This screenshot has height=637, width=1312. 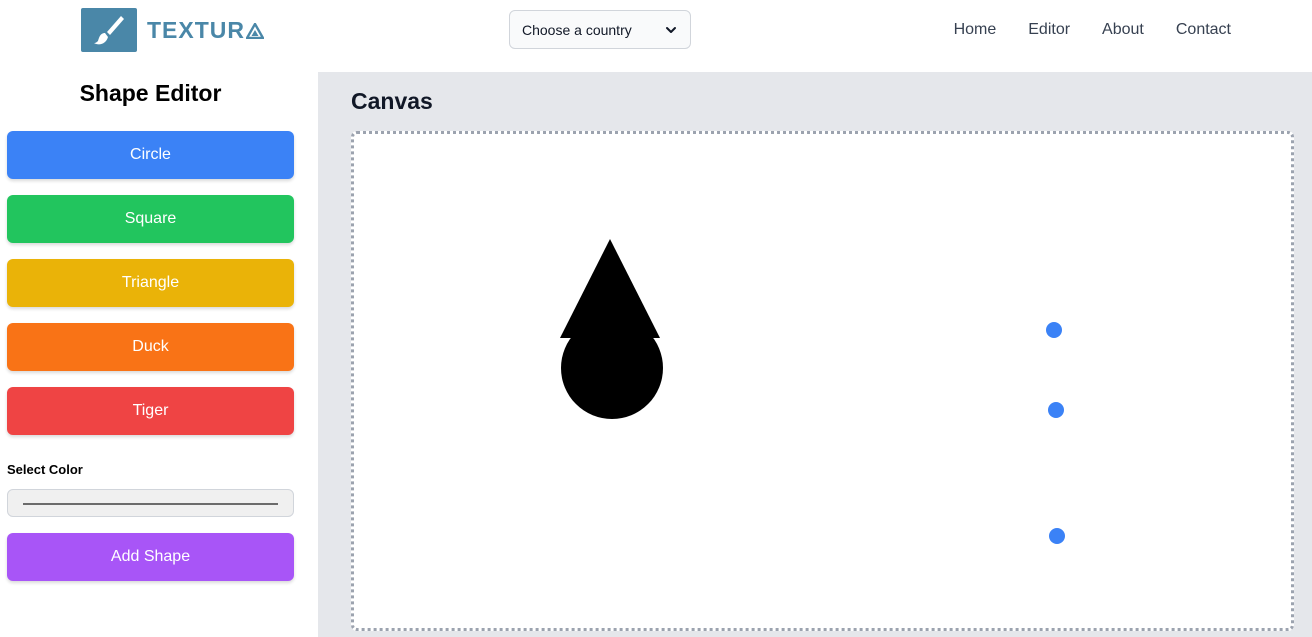 I want to click on brand-name: TEXTUR, so click(x=205, y=30).